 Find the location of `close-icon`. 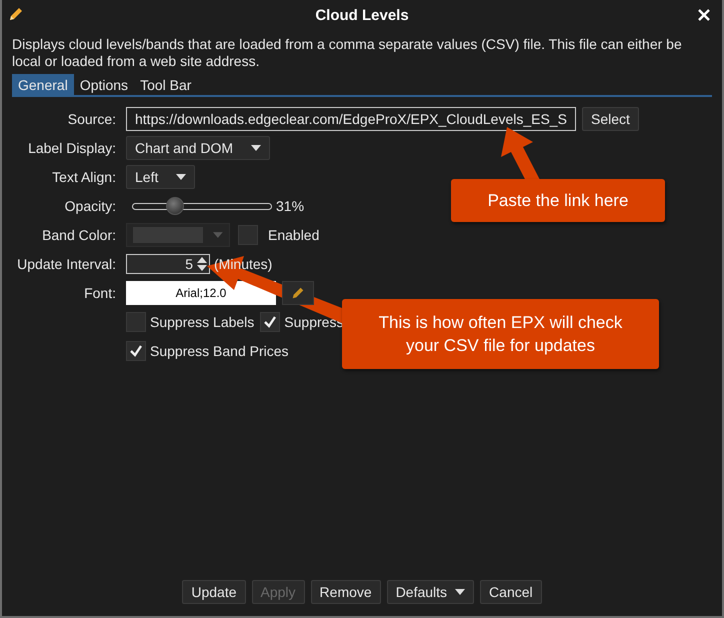

close-icon is located at coordinates (704, 15).